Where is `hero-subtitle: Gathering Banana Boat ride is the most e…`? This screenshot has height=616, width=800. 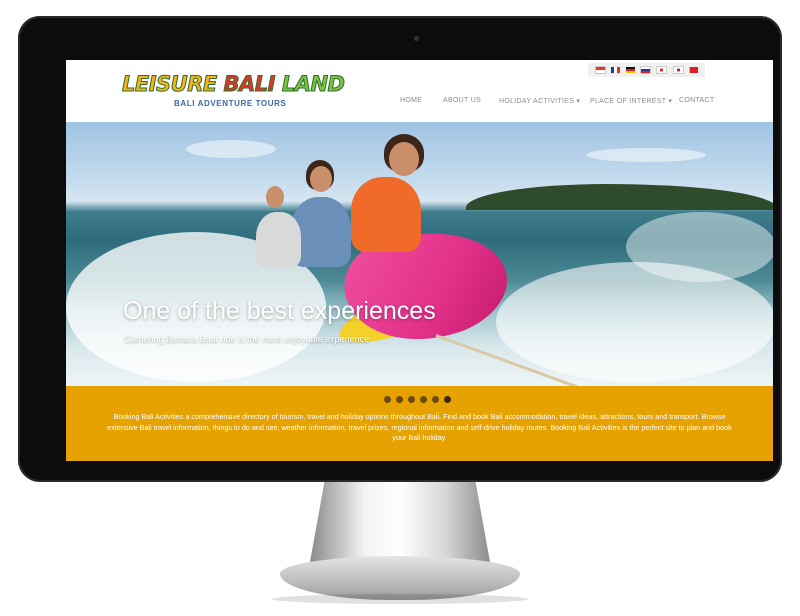 hero-subtitle: Gathering Banana Boat ride is the most e… is located at coordinates (247, 339).